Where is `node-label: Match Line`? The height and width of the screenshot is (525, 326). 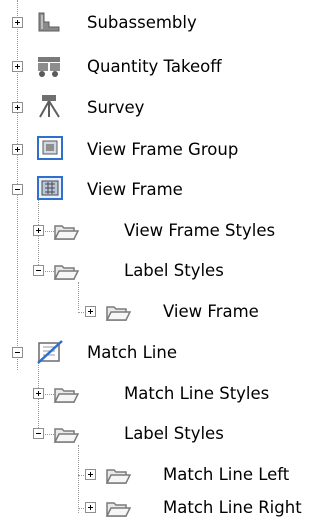 node-label: Match Line is located at coordinates (132, 352).